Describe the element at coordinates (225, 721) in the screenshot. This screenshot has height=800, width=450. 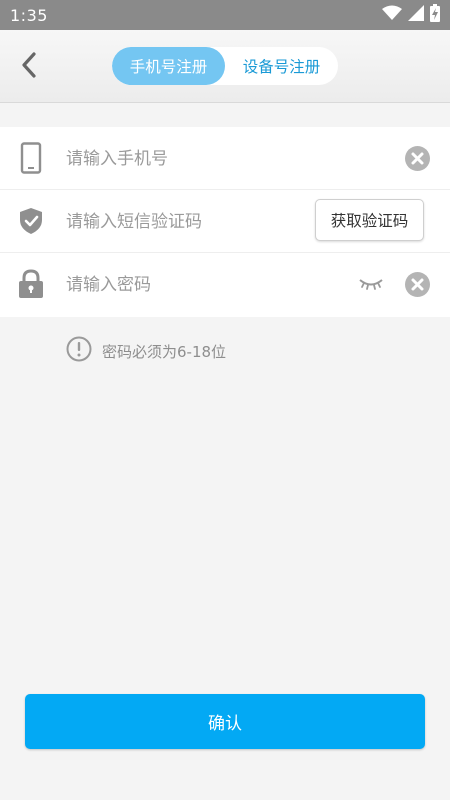
I see `confirm-button: 确认` at that location.